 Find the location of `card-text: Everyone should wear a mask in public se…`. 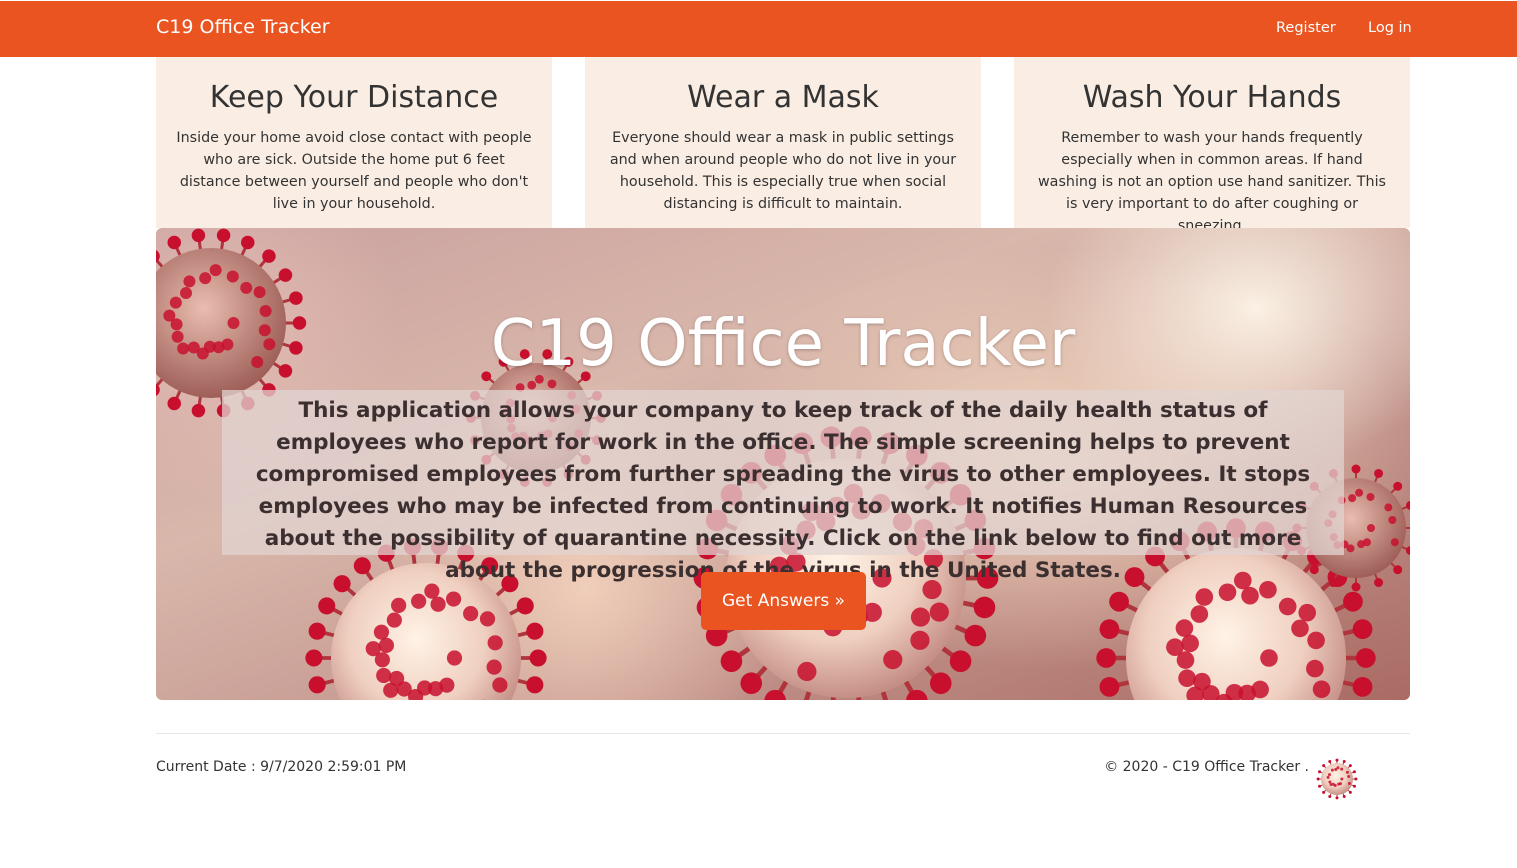

card-text: Everyone should wear a mask in public se… is located at coordinates (783, 171).